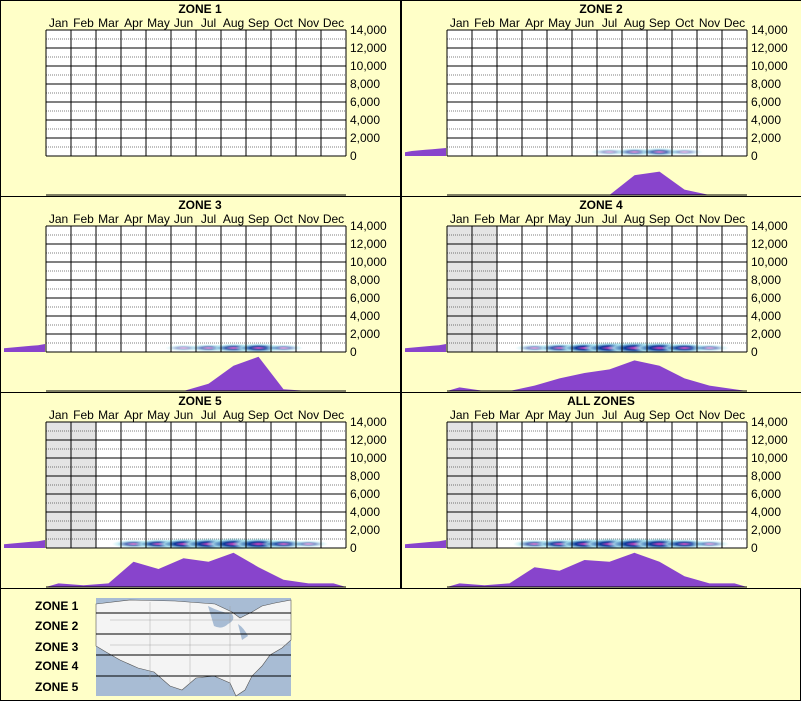 Image resolution: width=801 pixels, height=701 pixels. I want to click on legend-zone-2-label: ZONE 2, so click(57, 626).